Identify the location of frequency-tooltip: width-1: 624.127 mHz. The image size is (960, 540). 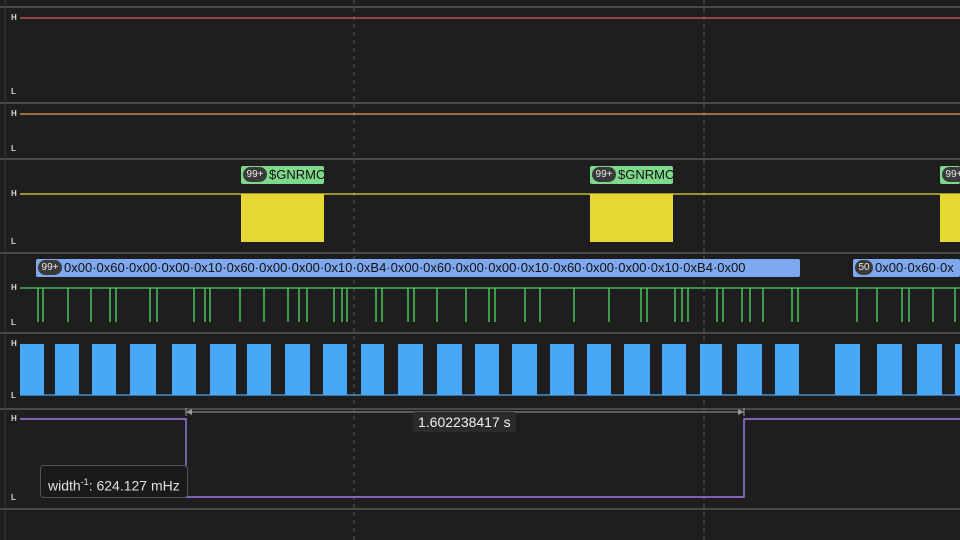
(114, 481).